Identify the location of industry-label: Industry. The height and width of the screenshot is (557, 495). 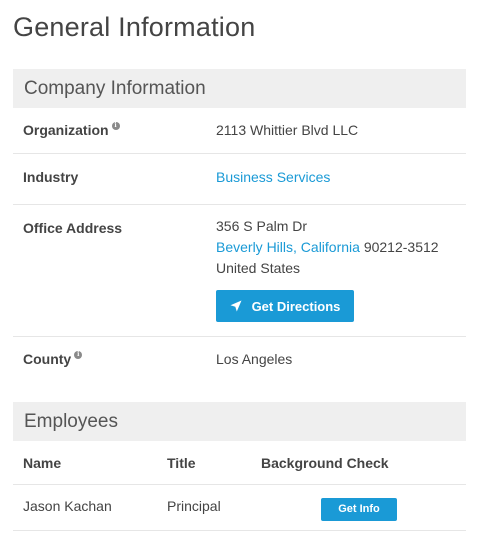
(51, 177).